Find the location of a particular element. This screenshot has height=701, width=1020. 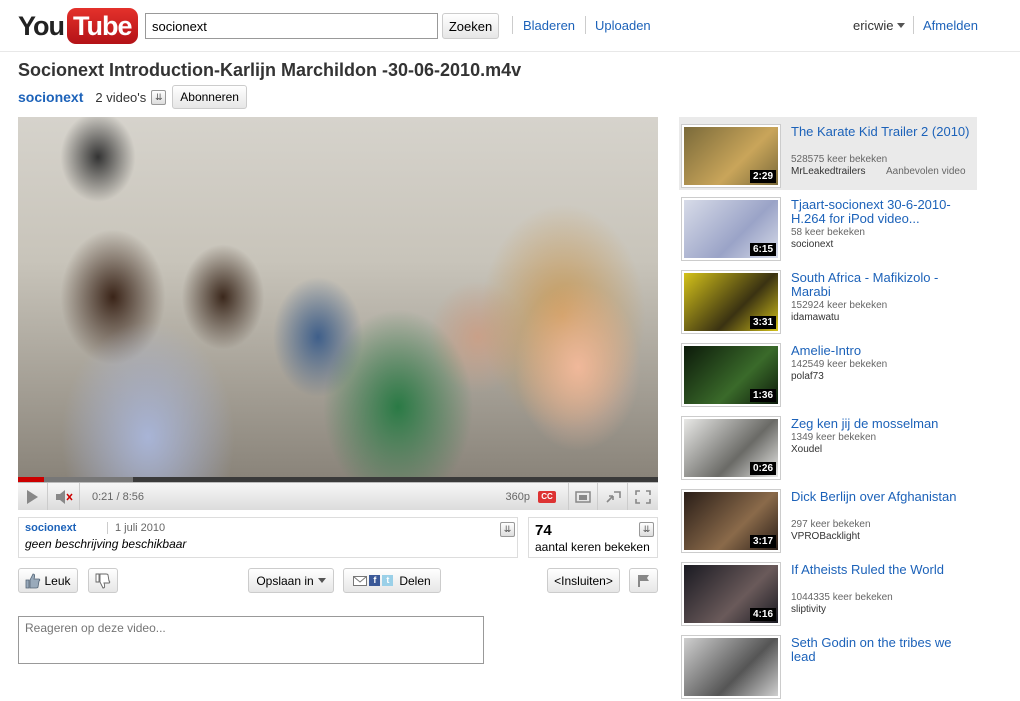

save-to-label: Opslaan in is located at coordinates (285, 580).